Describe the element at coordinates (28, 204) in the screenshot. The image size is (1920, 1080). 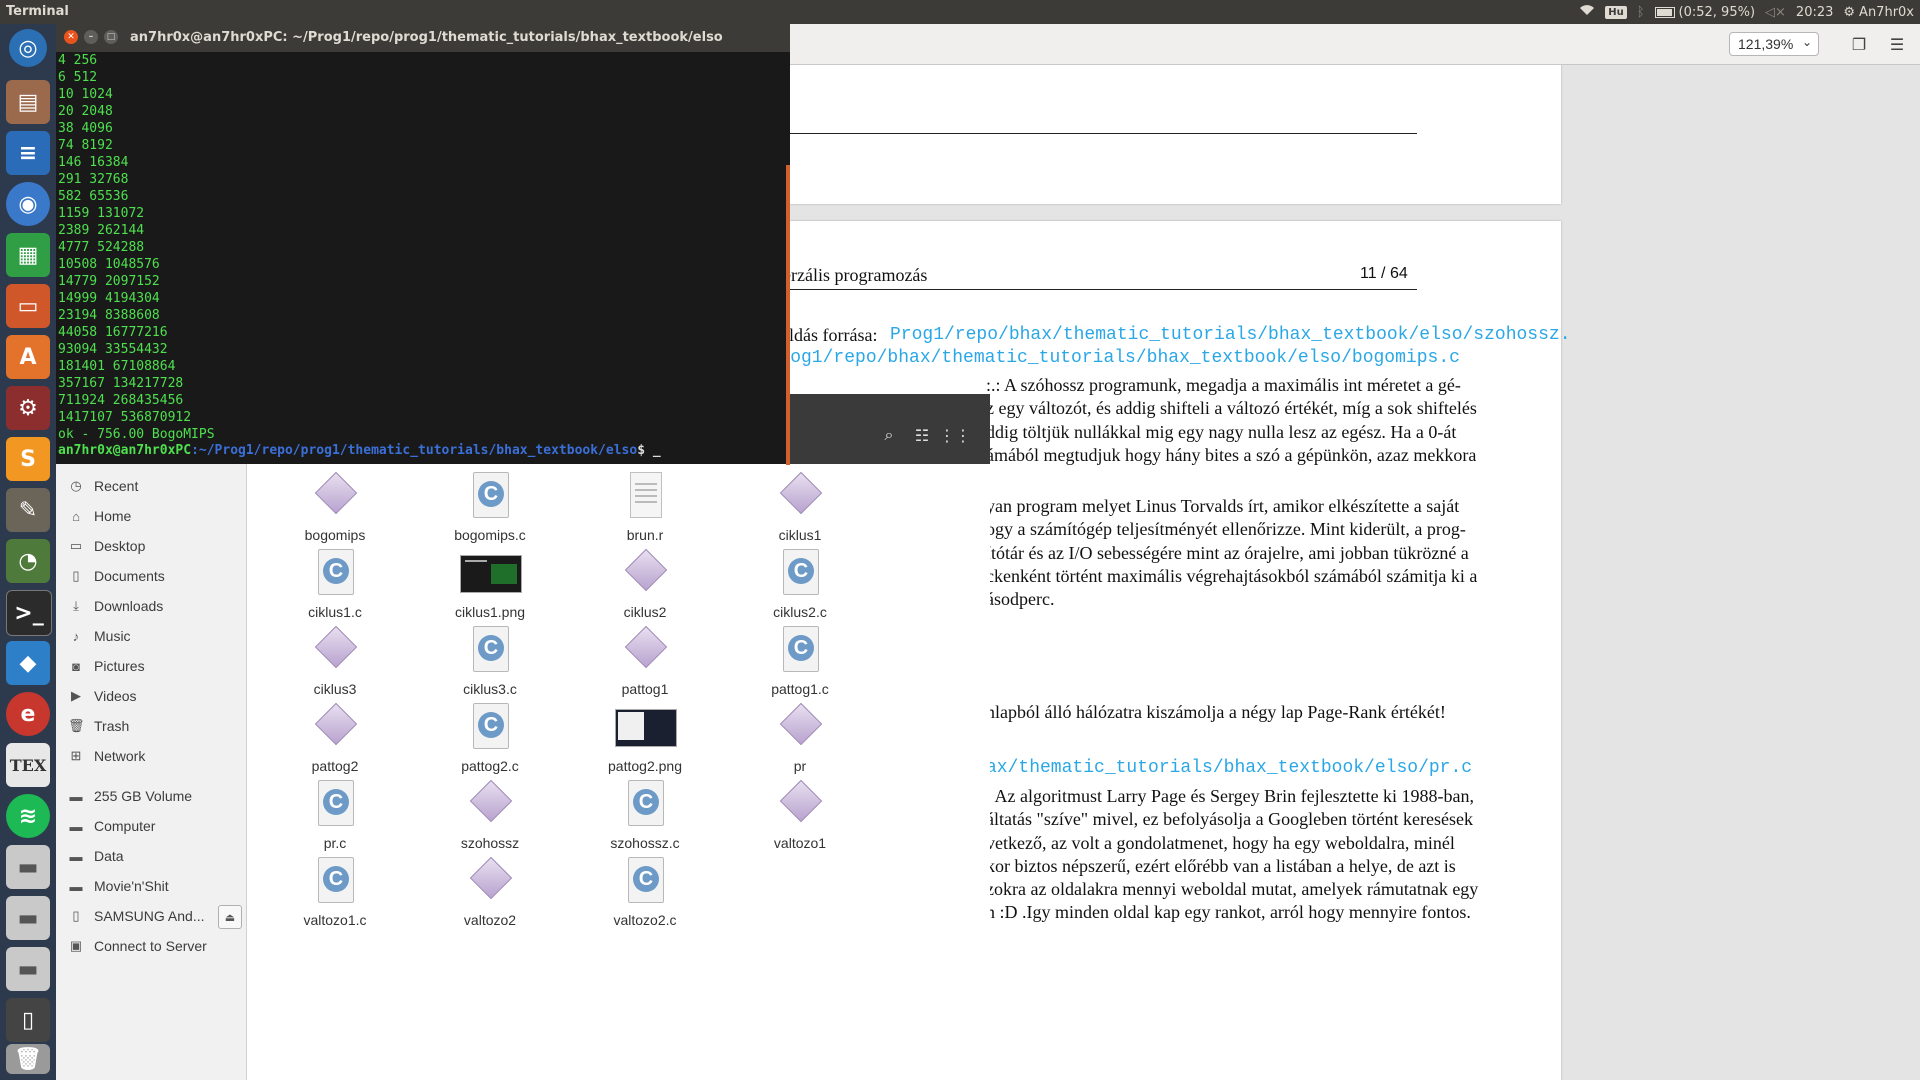
I see `chromium-icon: ◉` at that location.